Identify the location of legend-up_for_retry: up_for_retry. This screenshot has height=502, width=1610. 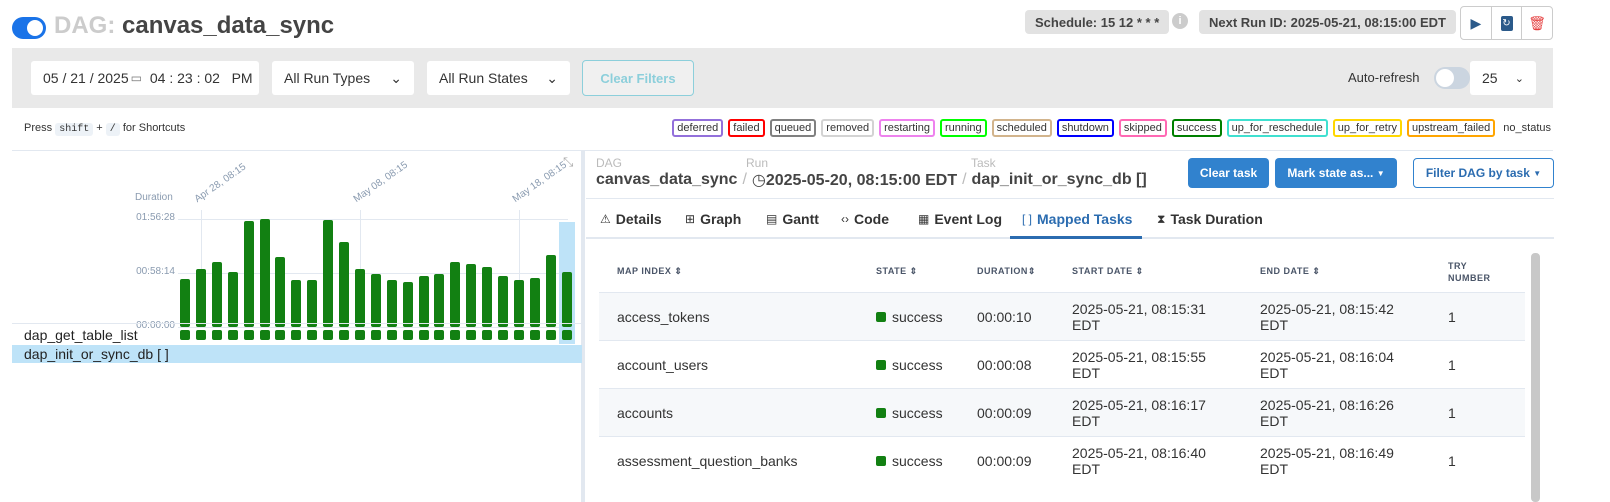
(1367, 128).